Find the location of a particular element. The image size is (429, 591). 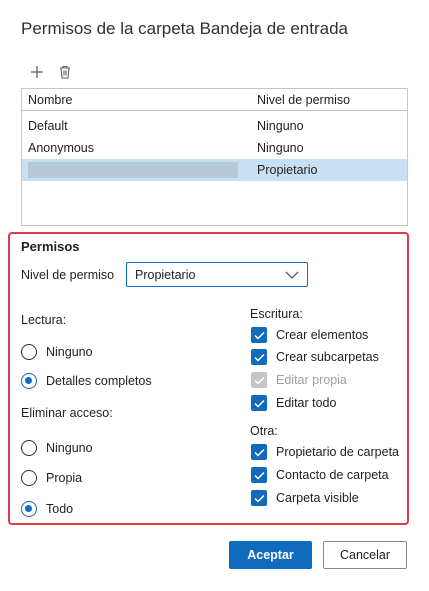

trash-icon is located at coordinates (65, 72).